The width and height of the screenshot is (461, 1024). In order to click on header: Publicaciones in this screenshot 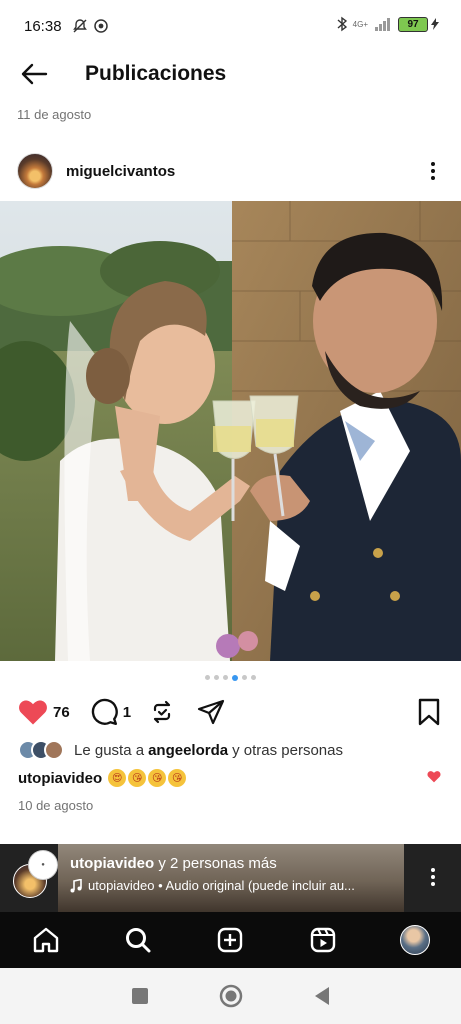, I will do `click(230, 74)`.